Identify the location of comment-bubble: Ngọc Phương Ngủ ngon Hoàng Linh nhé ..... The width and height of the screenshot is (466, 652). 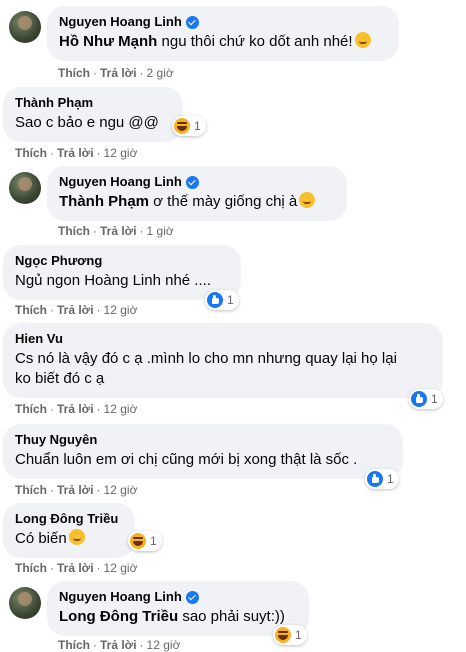
(122, 272).